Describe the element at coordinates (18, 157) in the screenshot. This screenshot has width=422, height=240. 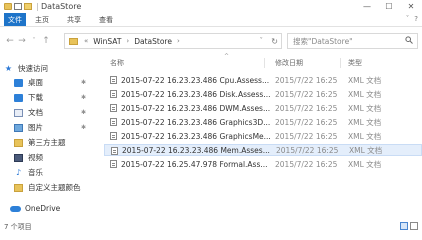
I see `video-icon` at that location.